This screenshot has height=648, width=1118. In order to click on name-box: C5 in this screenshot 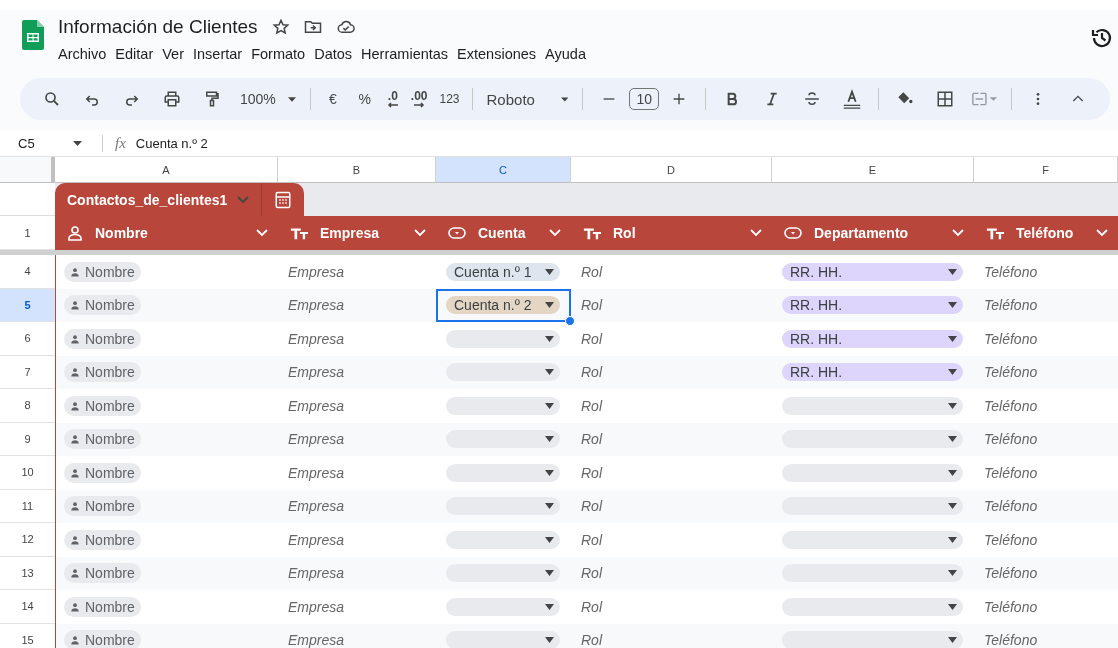, I will do `click(26, 143)`.